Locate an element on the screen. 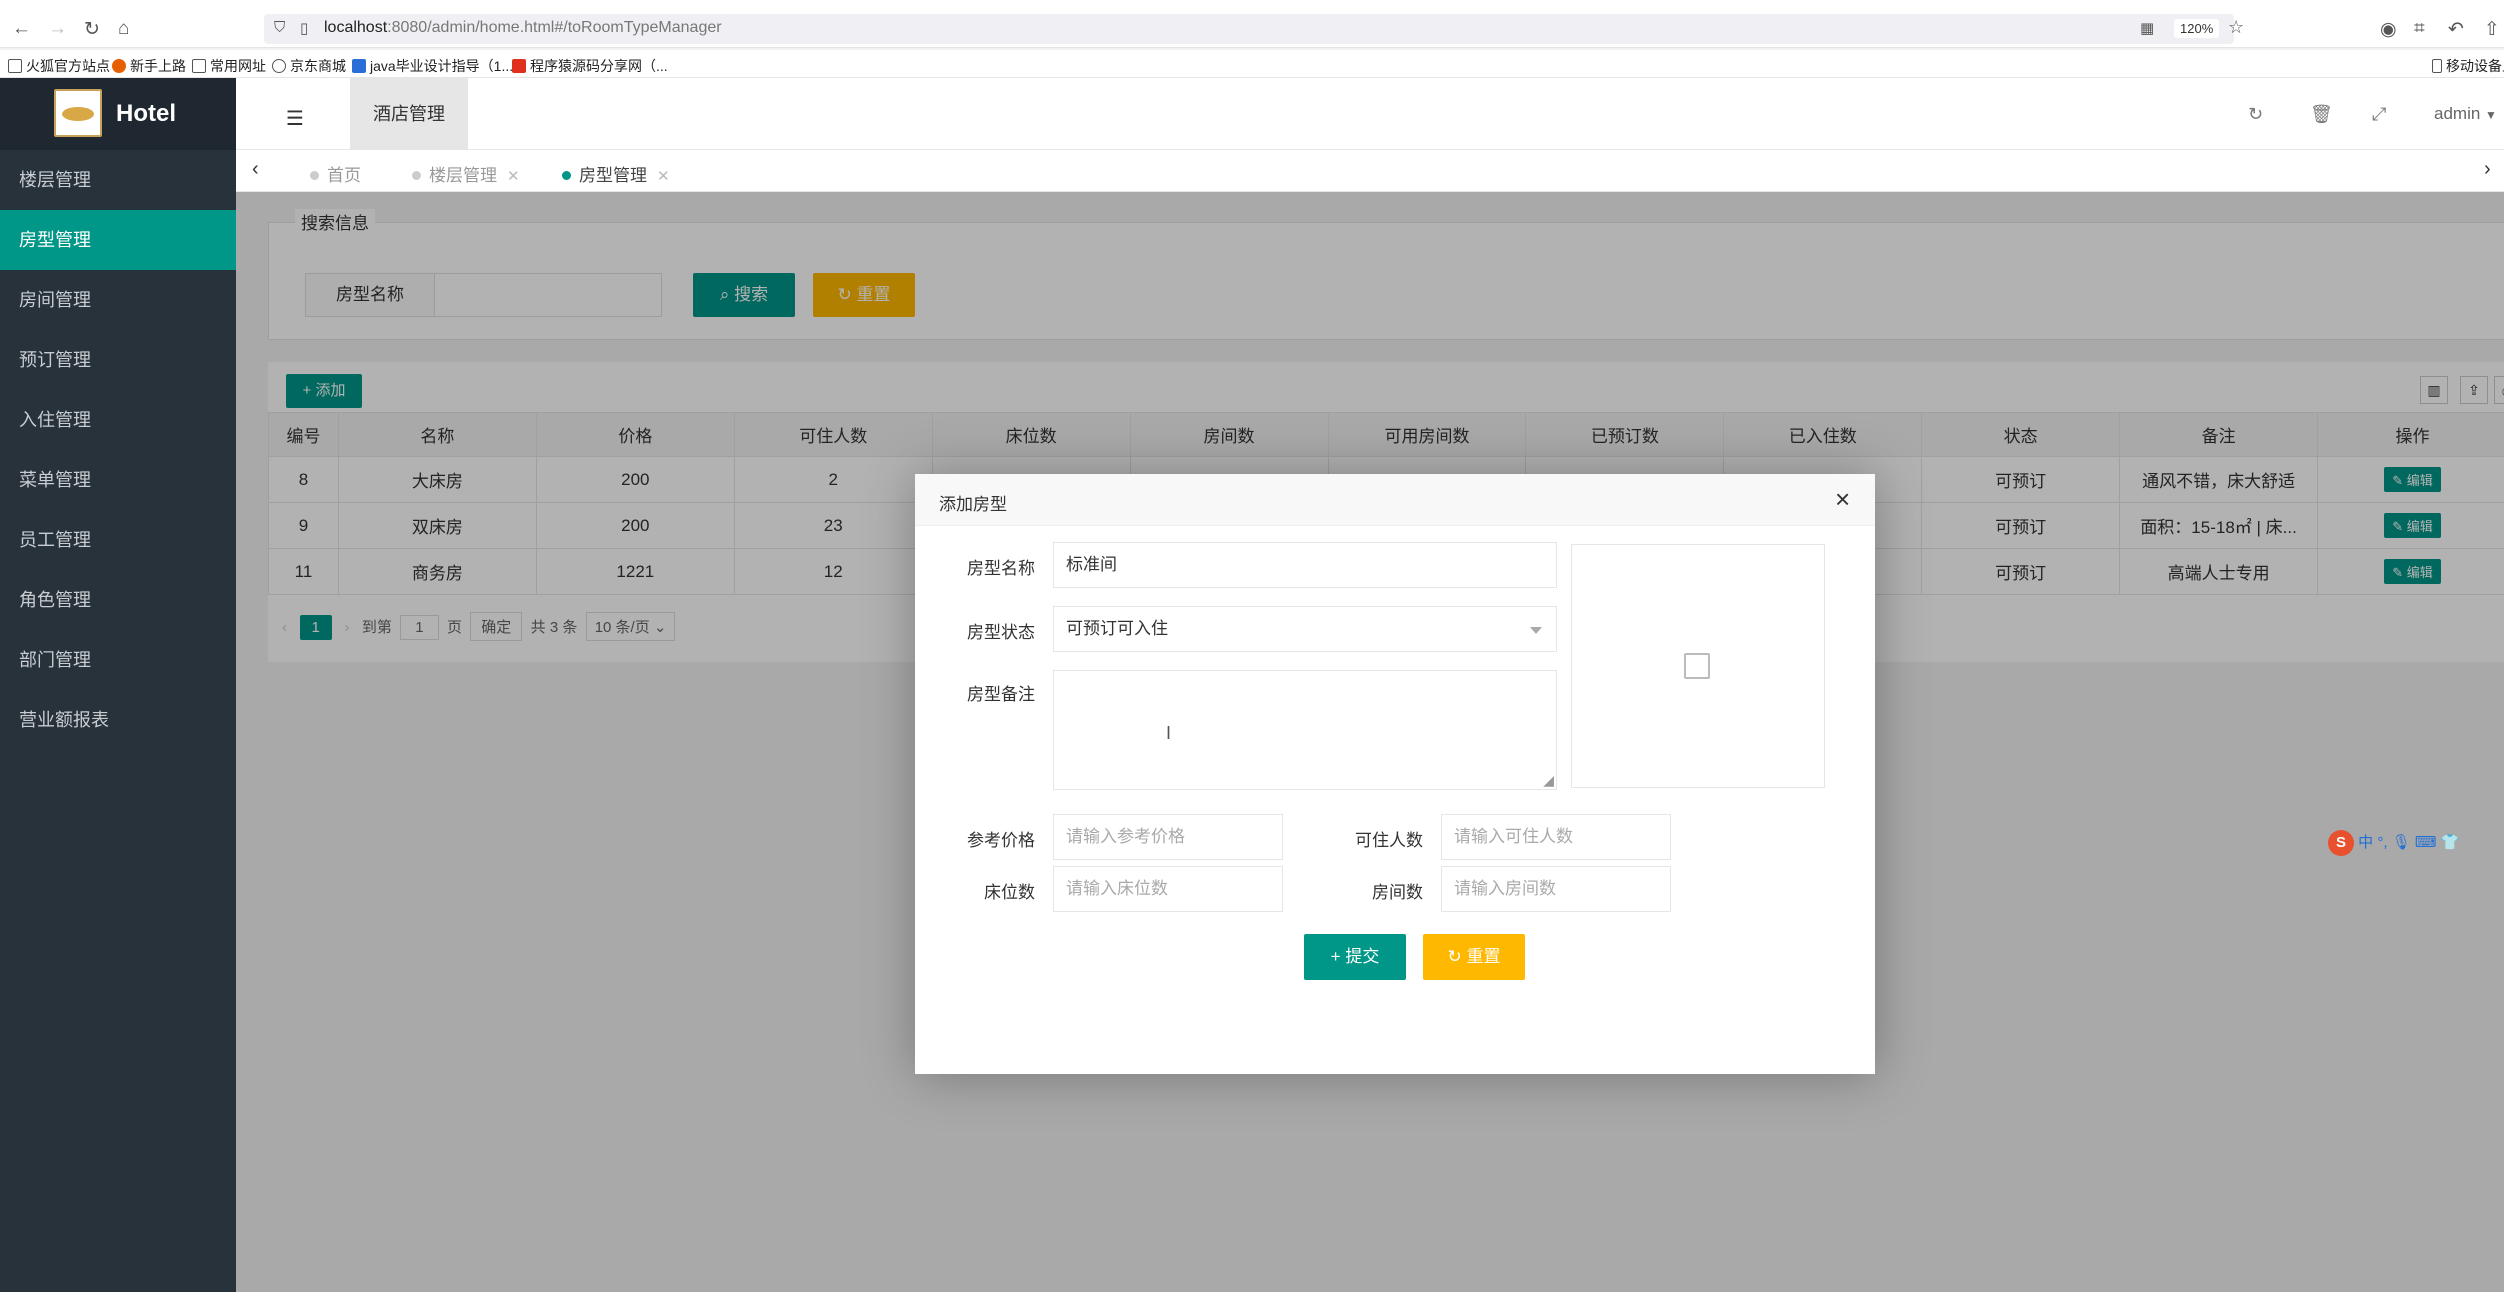  room-count-label: 房间数 is located at coordinates (1397, 892).